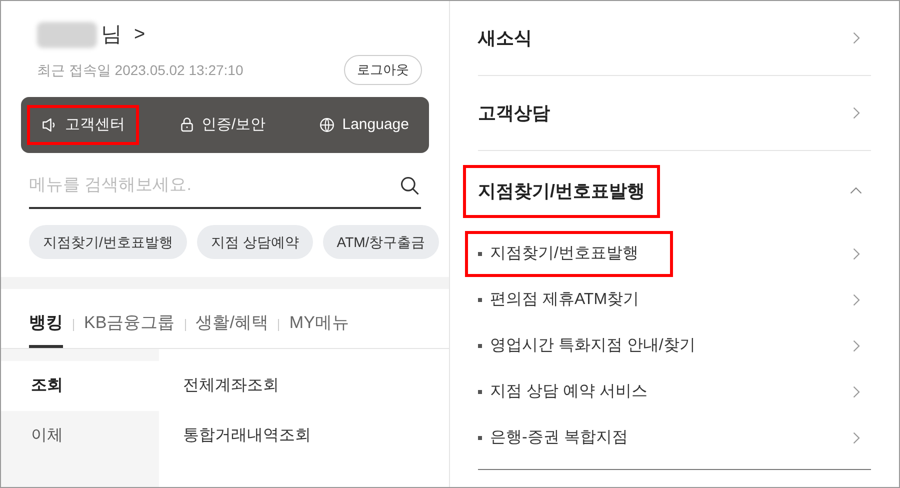 This screenshot has height=488, width=900. What do you see at coordinates (80, 386) in the screenshot?
I see `category-item: 조회` at bounding box center [80, 386].